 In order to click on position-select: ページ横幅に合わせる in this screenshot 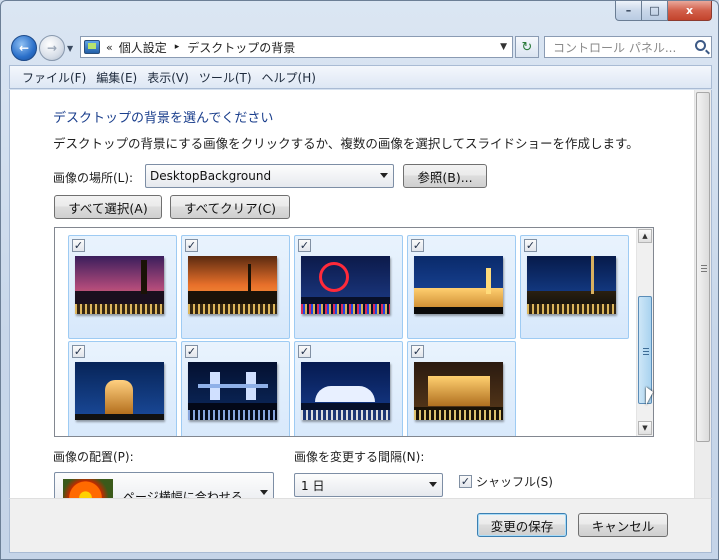, I will do `click(164, 485)`.